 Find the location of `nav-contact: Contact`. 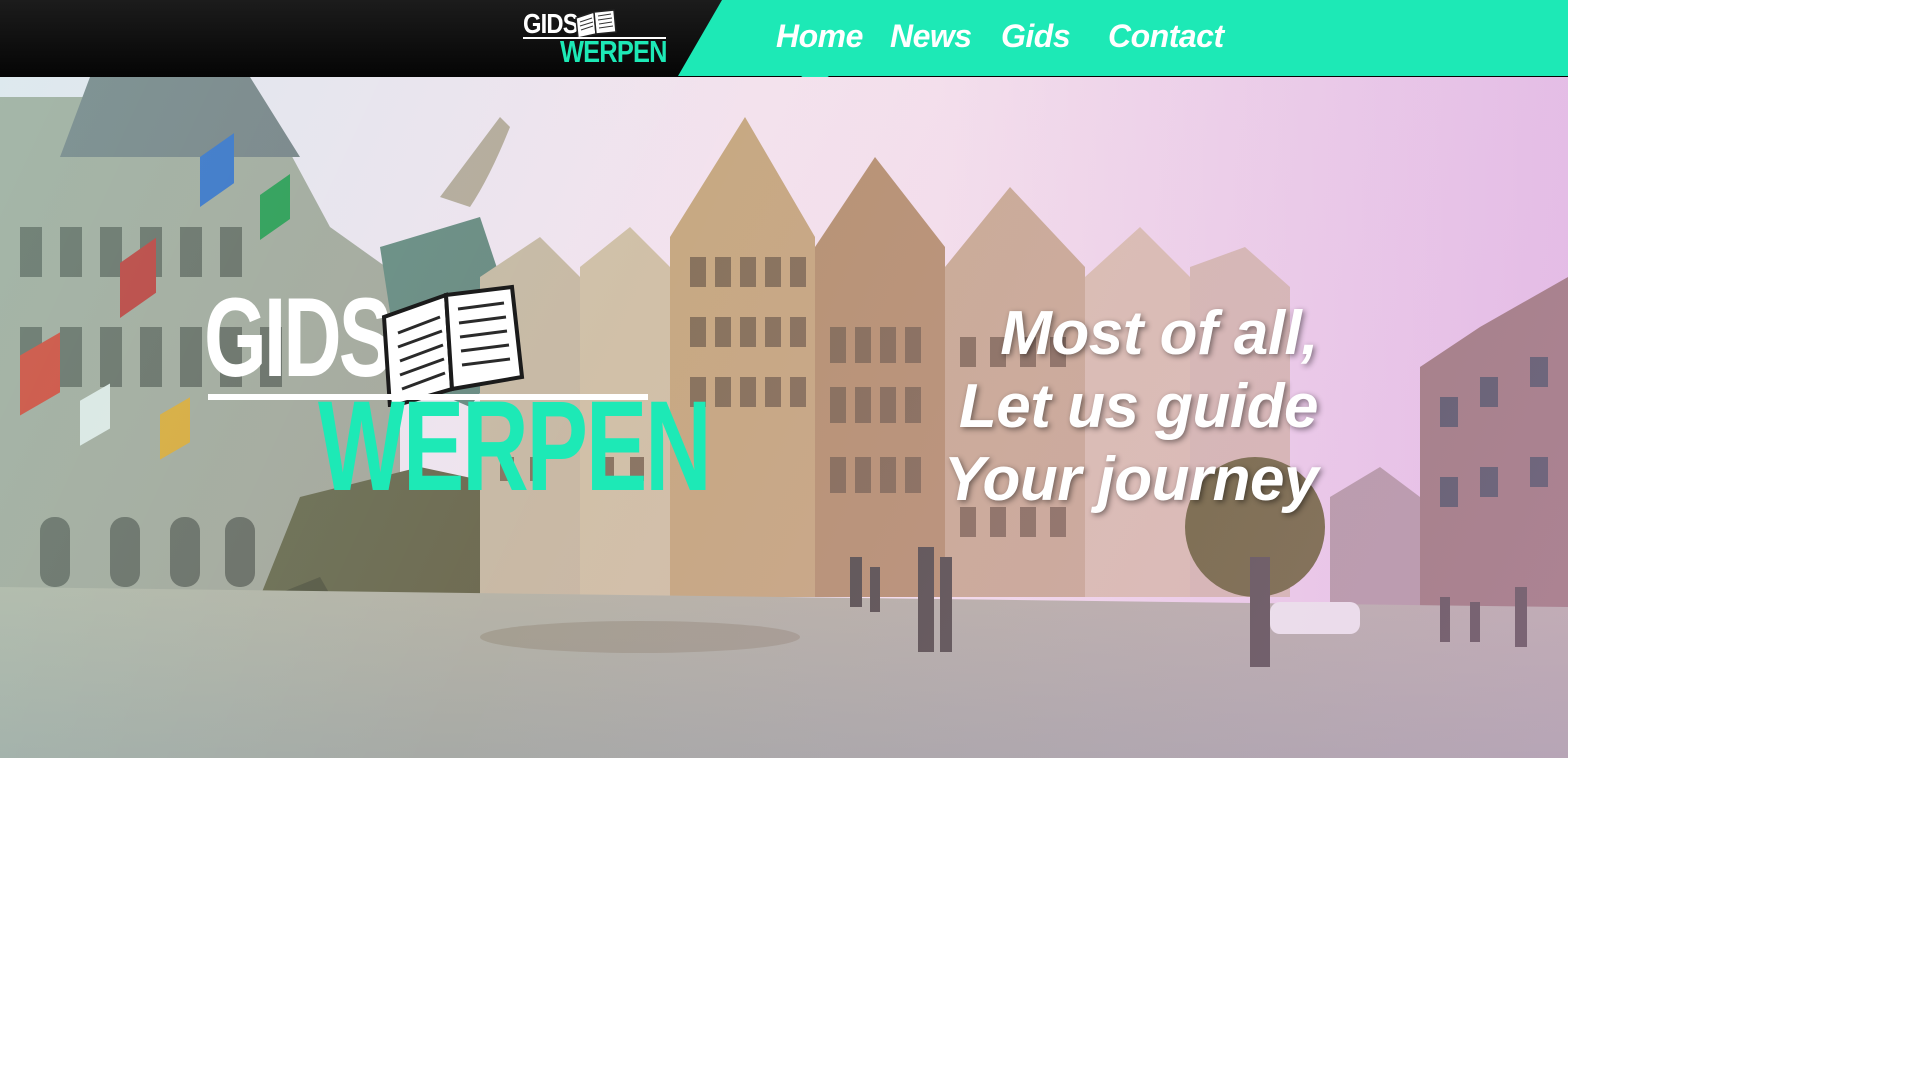

nav-contact: Contact is located at coordinates (1166, 36).